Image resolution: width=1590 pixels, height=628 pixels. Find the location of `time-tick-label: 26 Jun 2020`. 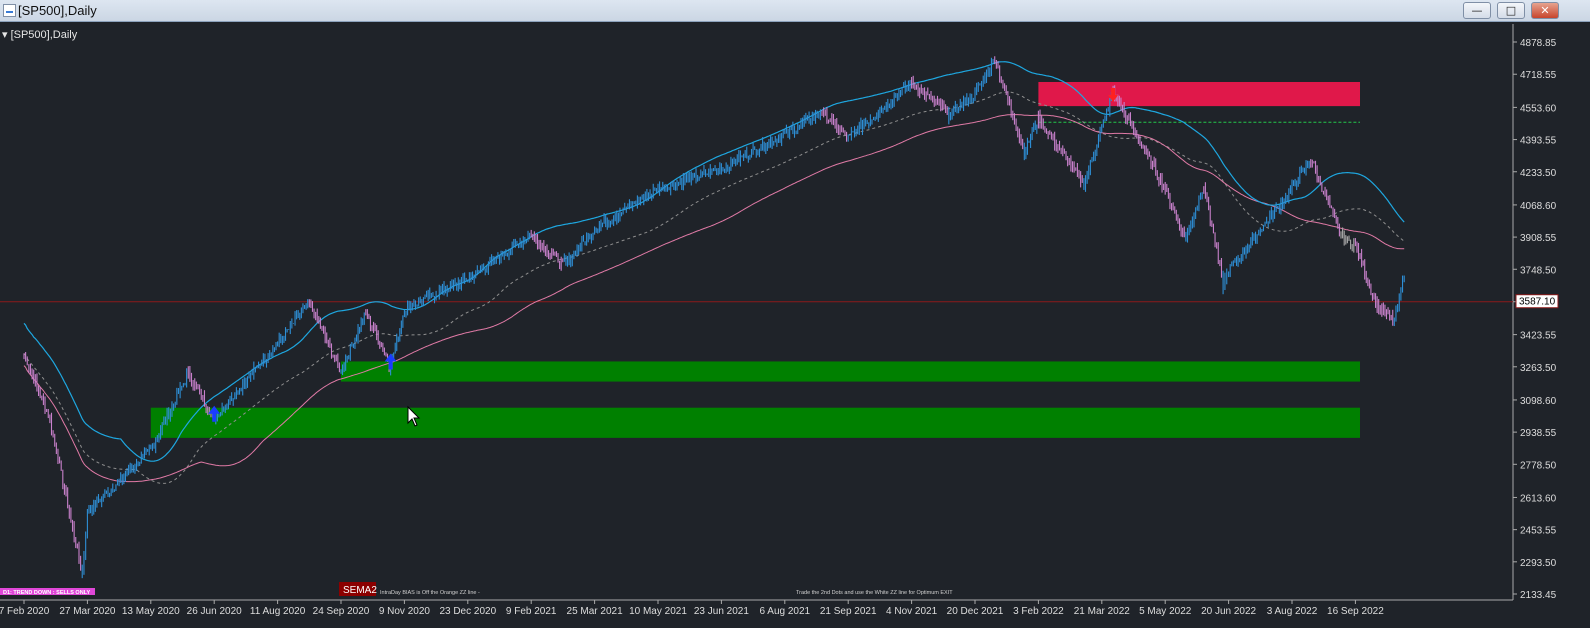

time-tick-label: 26 Jun 2020 is located at coordinates (214, 611).